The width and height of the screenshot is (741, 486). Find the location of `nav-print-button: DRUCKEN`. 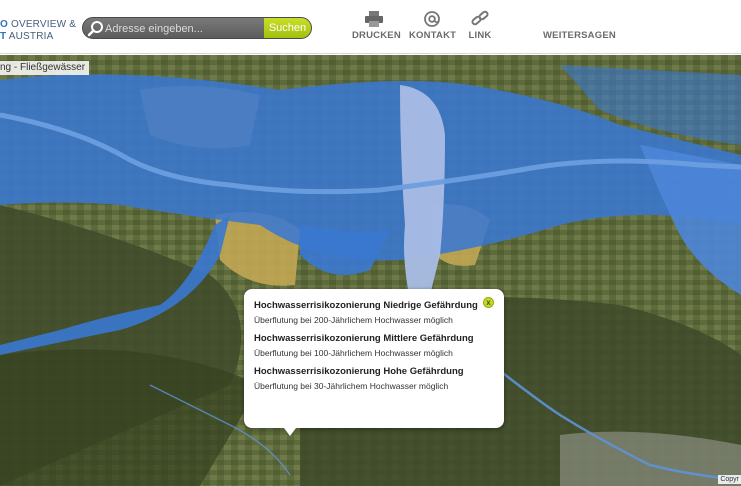

nav-print-button: DRUCKEN is located at coordinates (376, 25).